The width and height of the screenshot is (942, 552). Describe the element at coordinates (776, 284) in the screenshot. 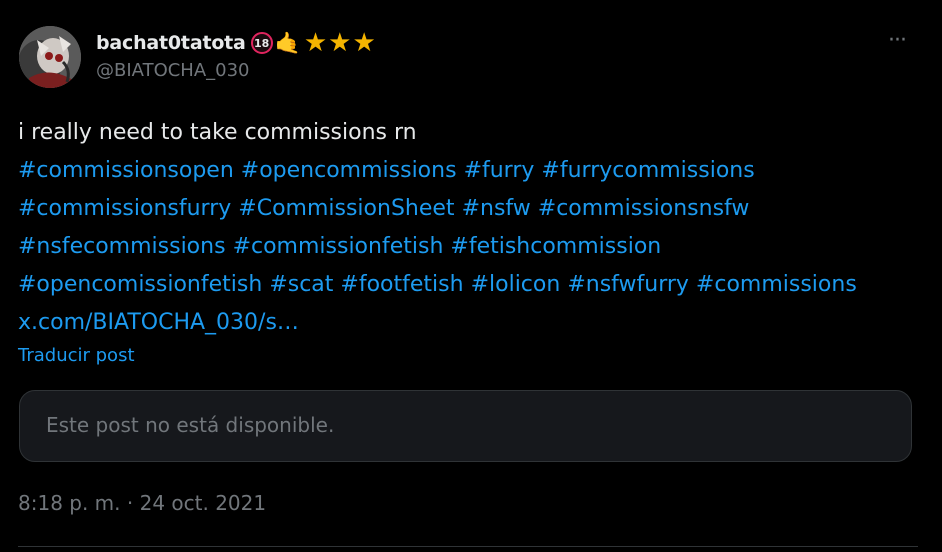

I see `hashtag-link: #commissions` at that location.